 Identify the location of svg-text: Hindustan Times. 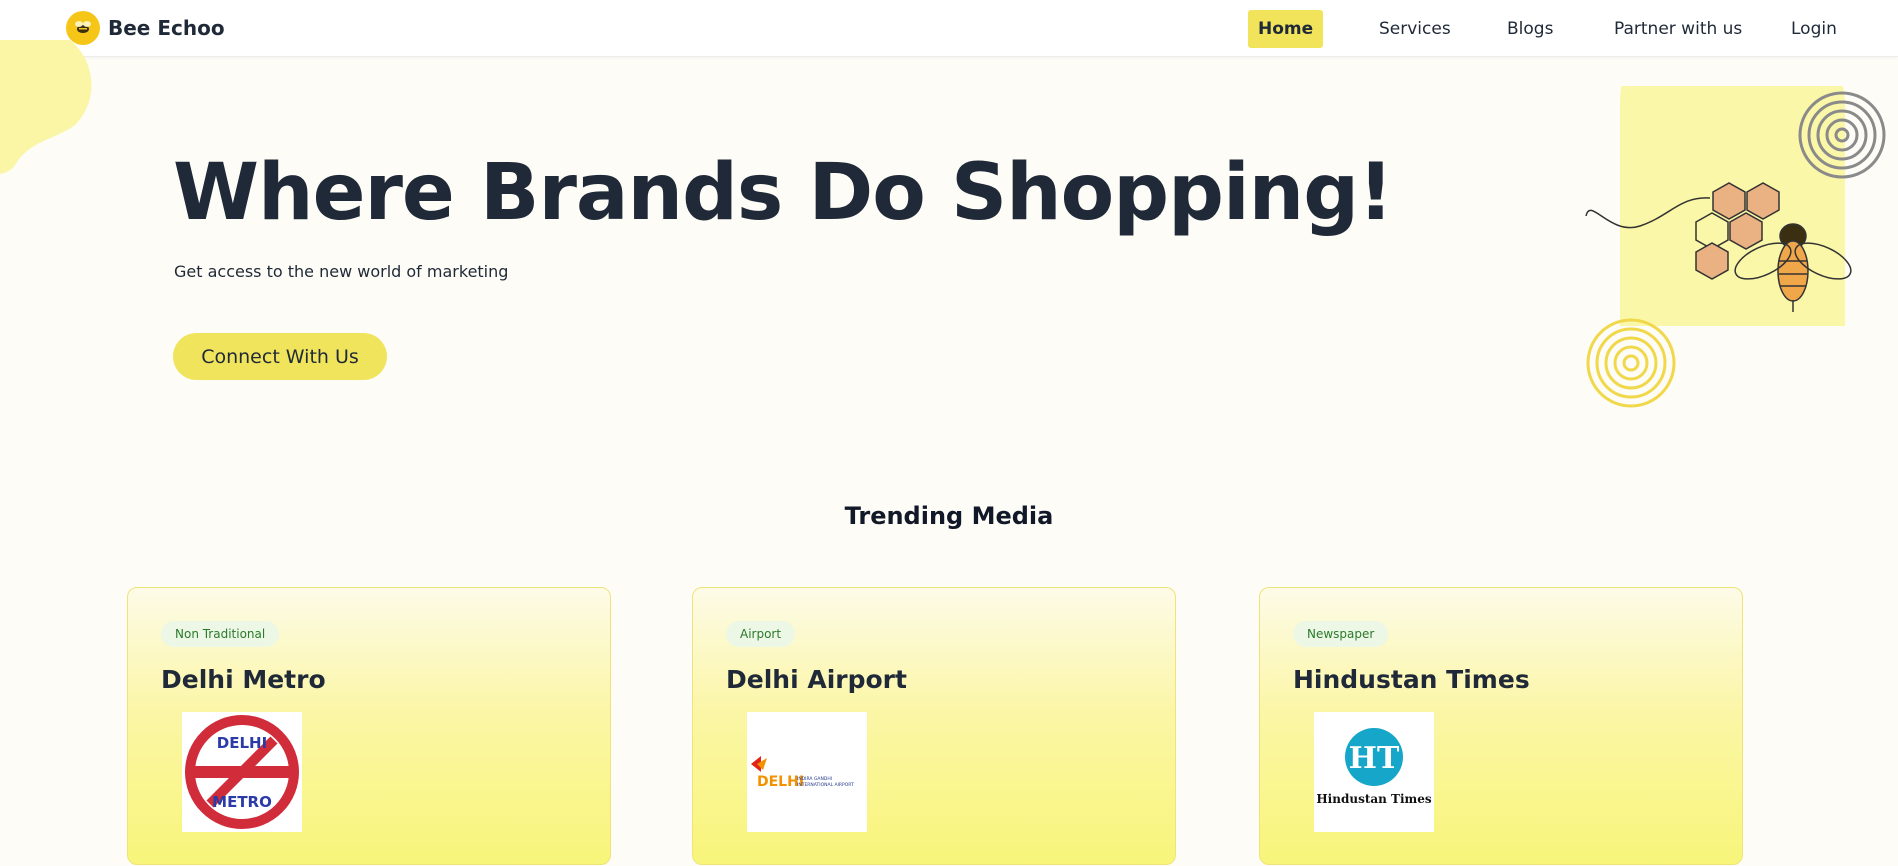
(1374, 799).